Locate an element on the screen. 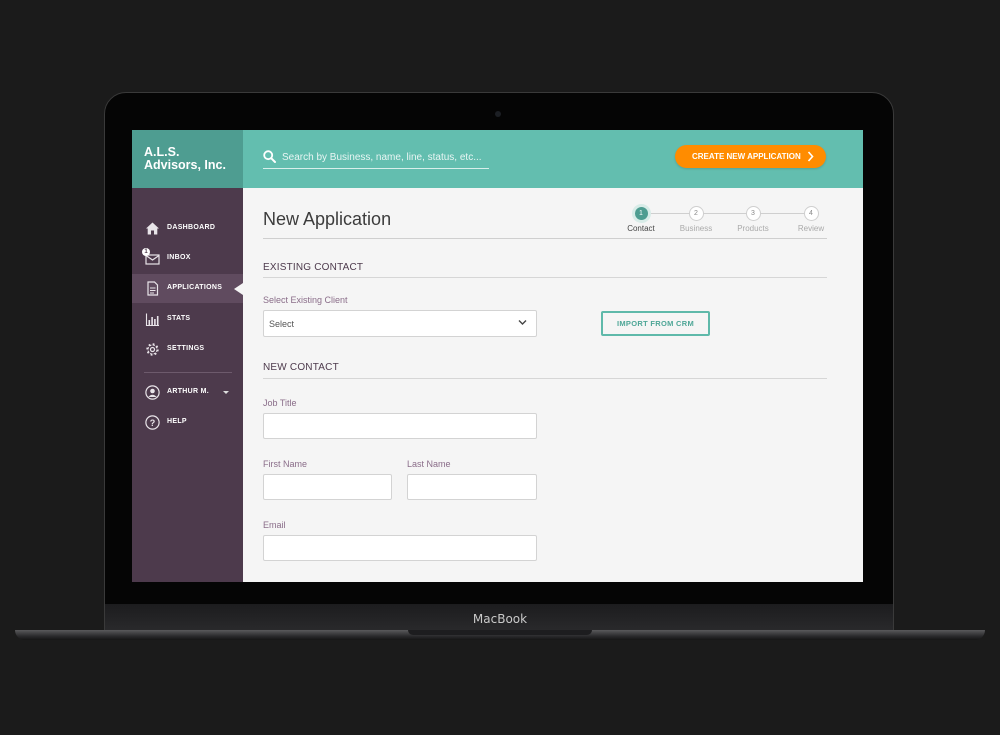 This screenshot has width=1000, height=735. help-icon: ? is located at coordinates (152, 422).